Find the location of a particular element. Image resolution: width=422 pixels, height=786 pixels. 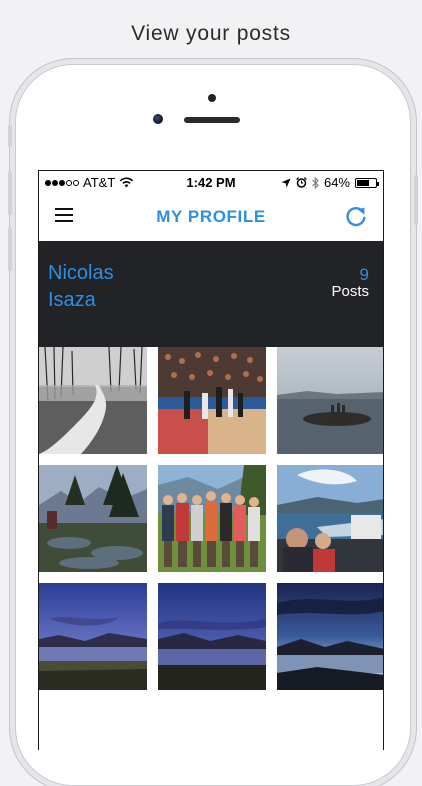

volume-up-button is located at coordinates (10, 193).